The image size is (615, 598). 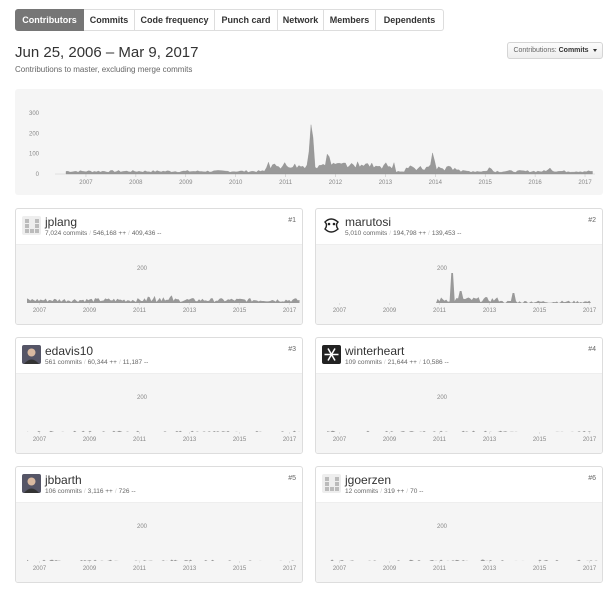 I want to click on commit-count: 12 commits, so click(x=362, y=491).